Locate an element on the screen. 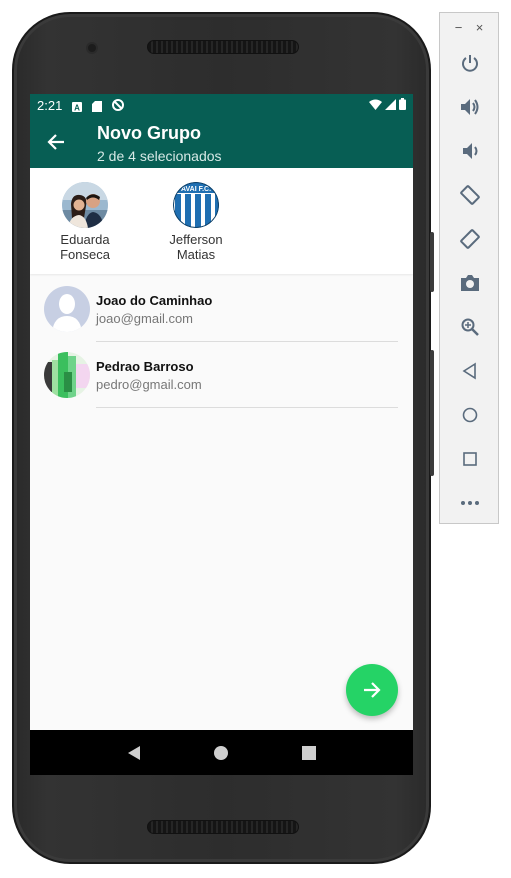 The image size is (511, 878). volume-up-button is located at coordinates (470, 107).